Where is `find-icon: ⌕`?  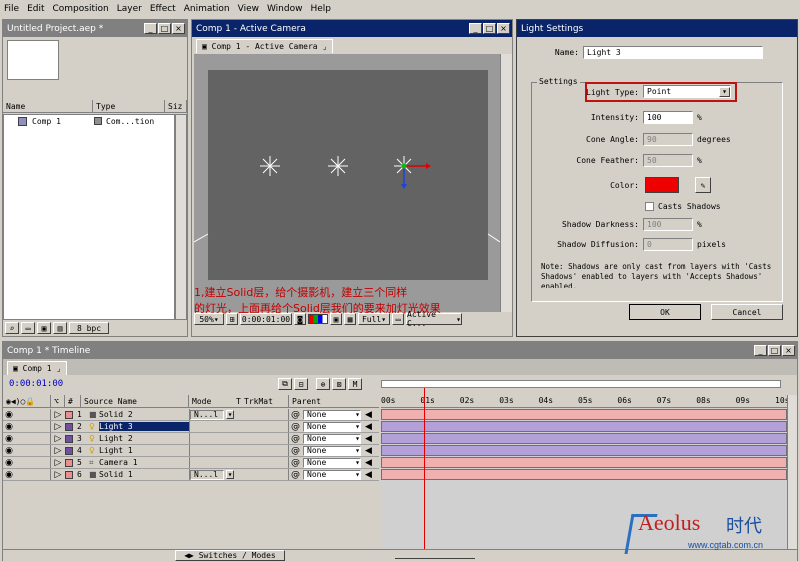 find-icon: ⌕ is located at coordinates (12, 328).